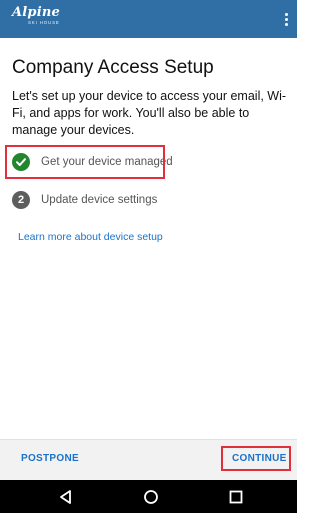  Describe the element at coordinates (36, 12) in the screenshot. I see `logo-text: Alpine` at that location.